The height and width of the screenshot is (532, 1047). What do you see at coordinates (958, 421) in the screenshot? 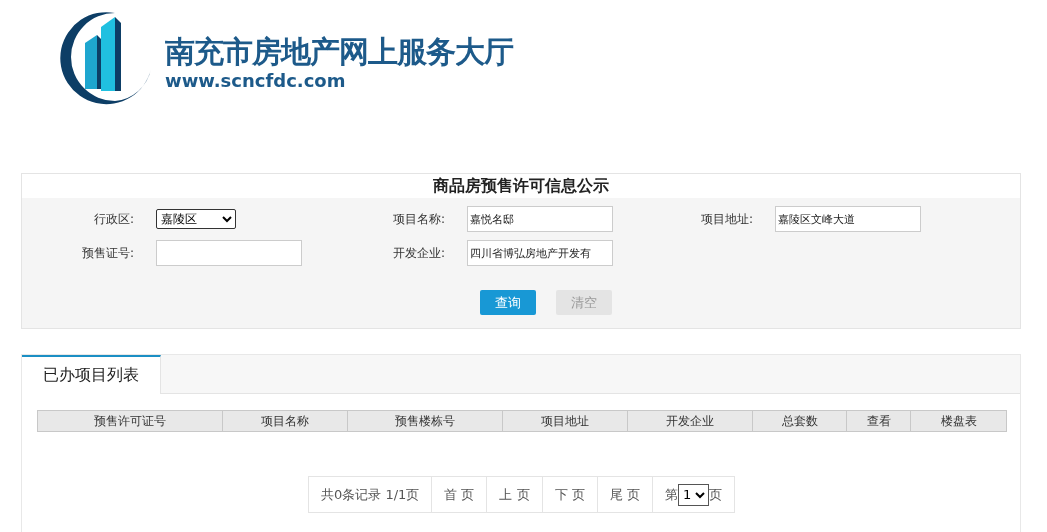
I see `column-header: 楼盘表` at bounding box center [958, 421].